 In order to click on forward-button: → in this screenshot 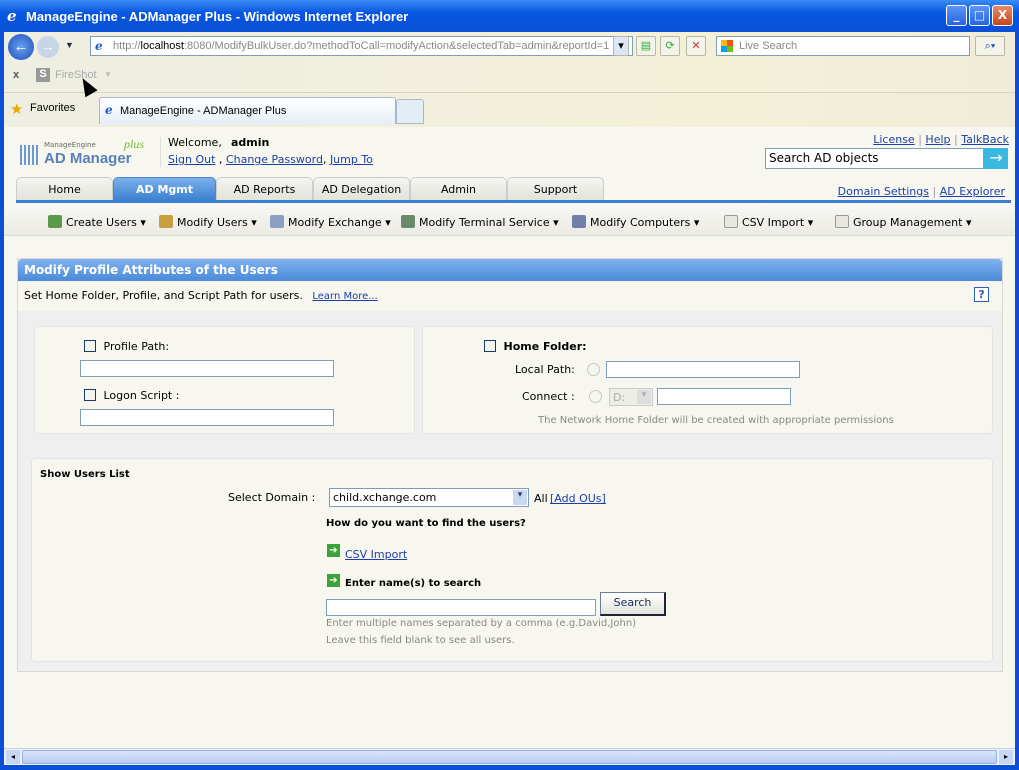, I will do `click(48, 47)`.